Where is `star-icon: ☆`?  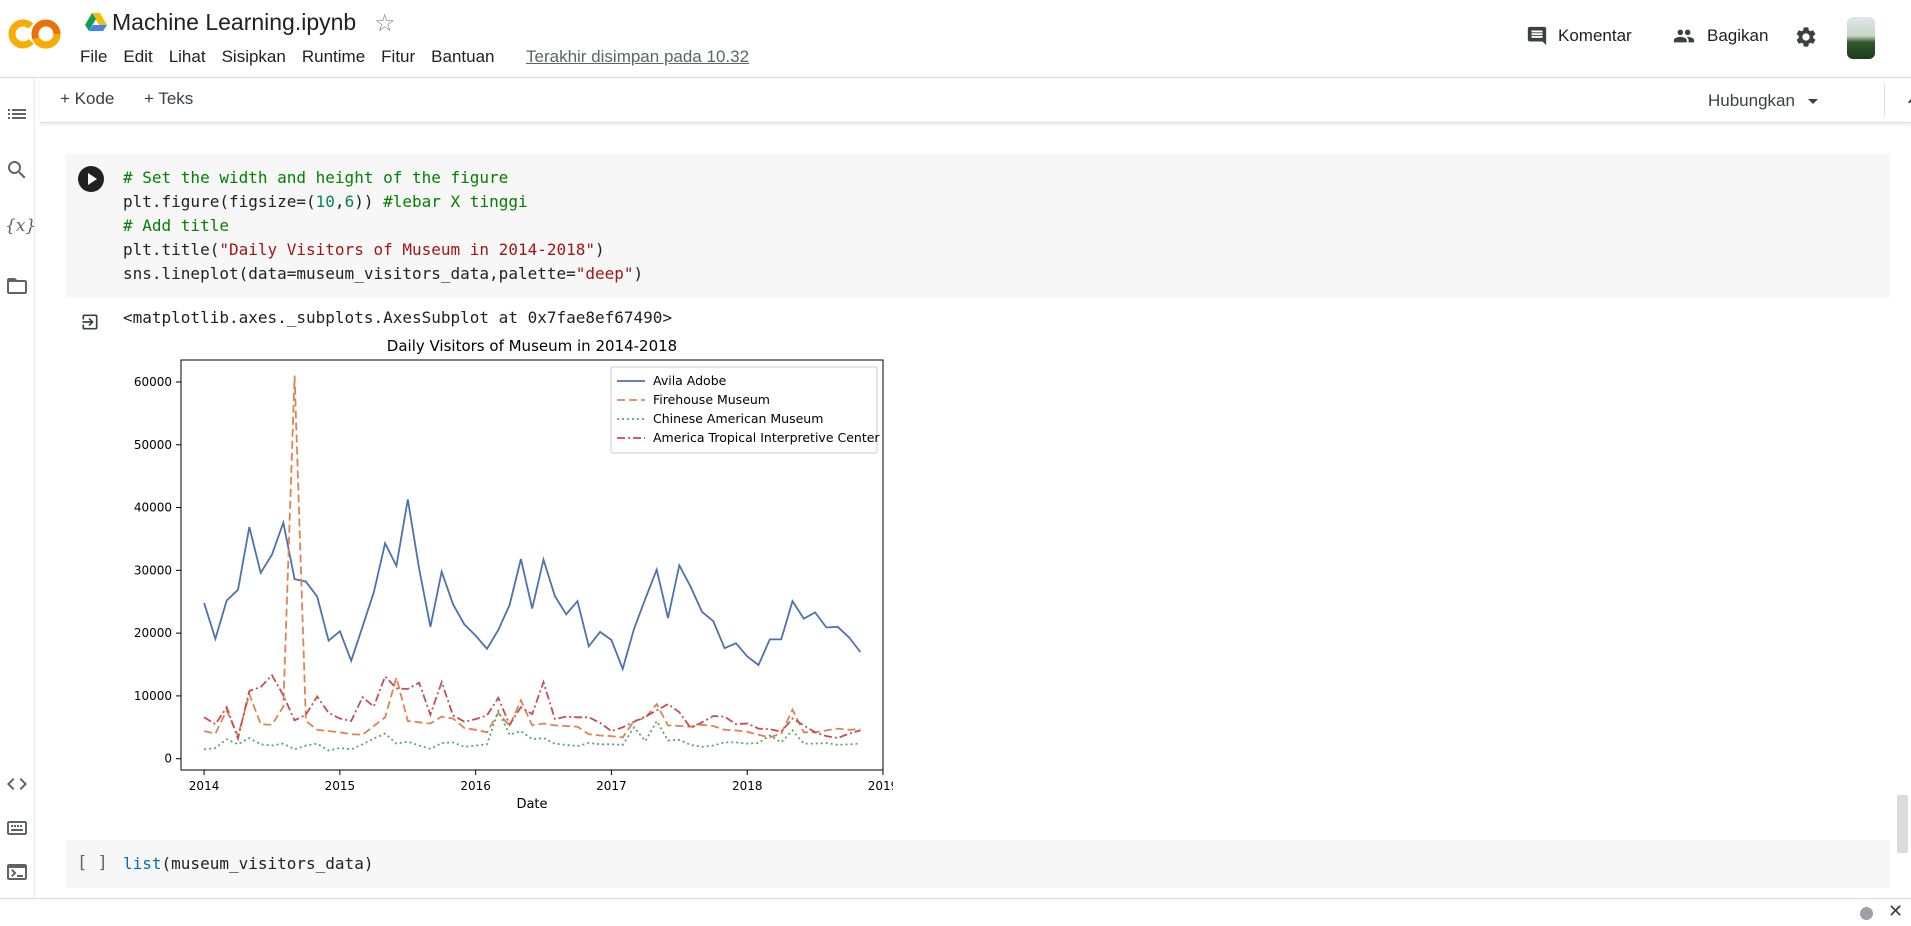
star-icon: ☆ is located at coordinates (385, 23).